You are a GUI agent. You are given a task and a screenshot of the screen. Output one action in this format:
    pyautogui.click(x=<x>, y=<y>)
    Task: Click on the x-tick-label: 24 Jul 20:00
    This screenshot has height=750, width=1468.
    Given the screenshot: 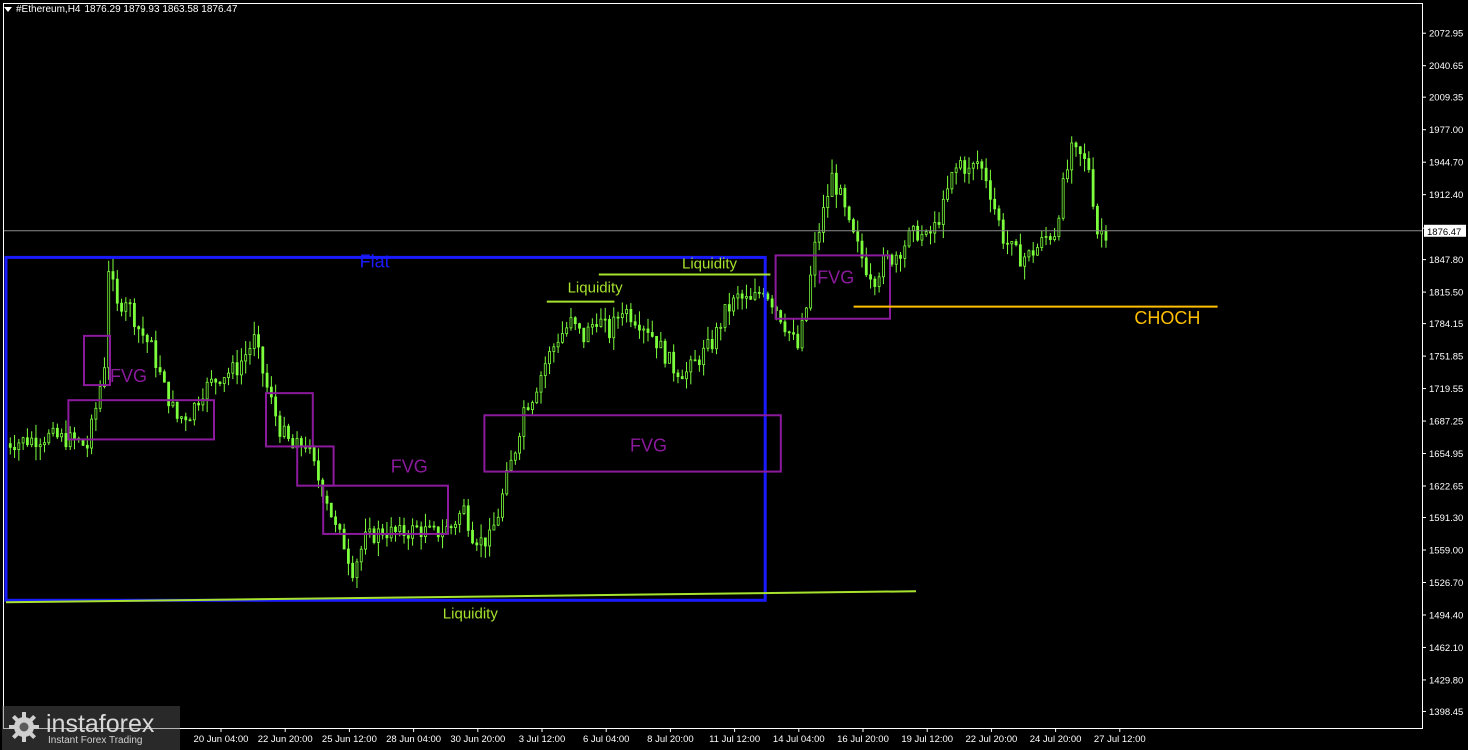 What is the action you would take?
    pyautogui.click(x=1056, y=739)
    